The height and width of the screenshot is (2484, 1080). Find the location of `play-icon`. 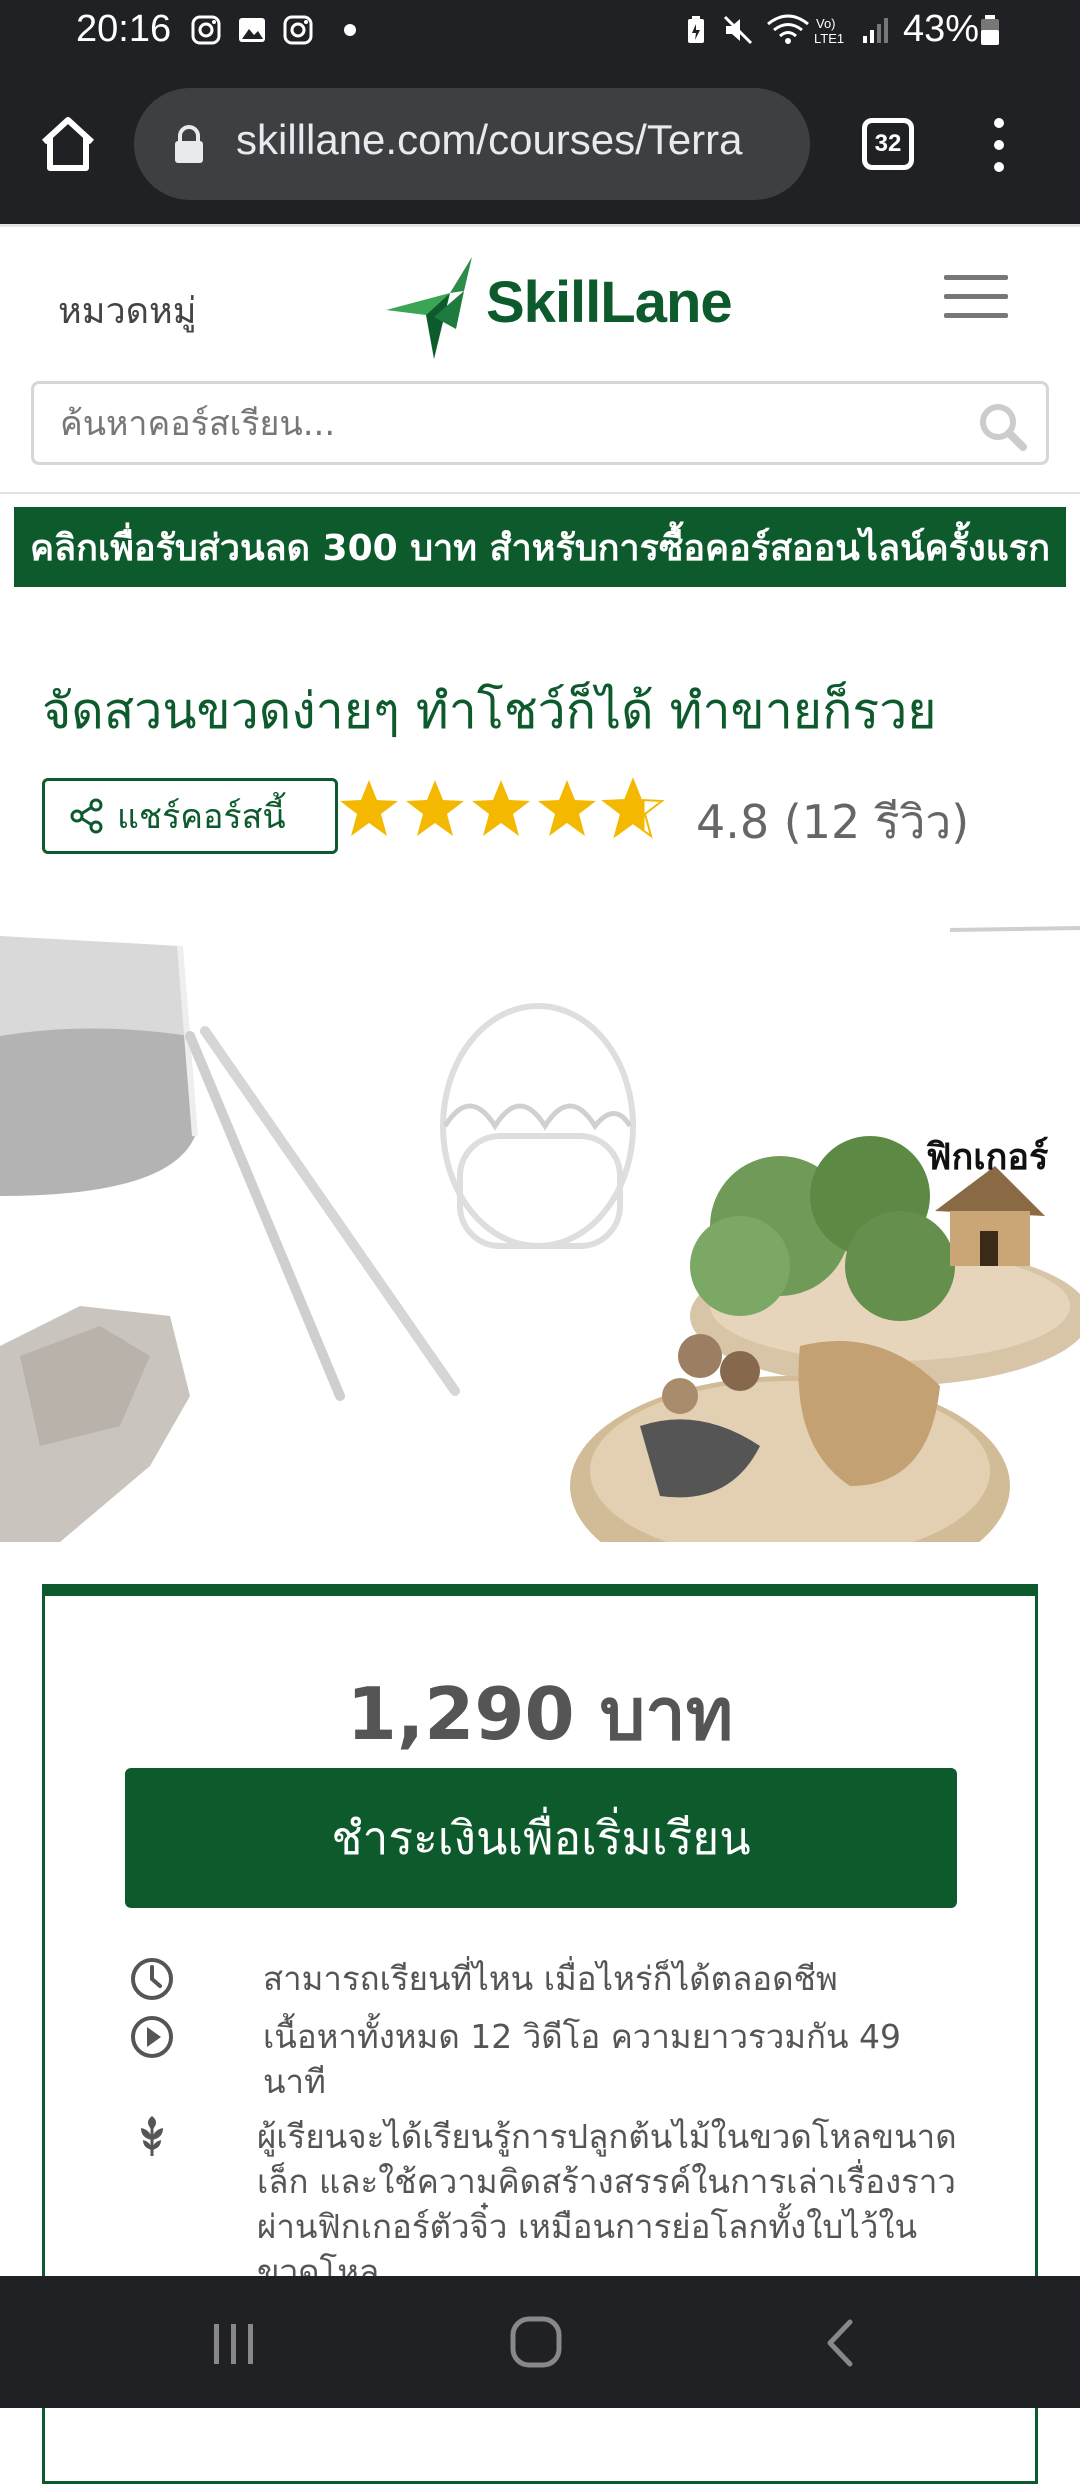

play-icon is located at coordinates (152, 2037).